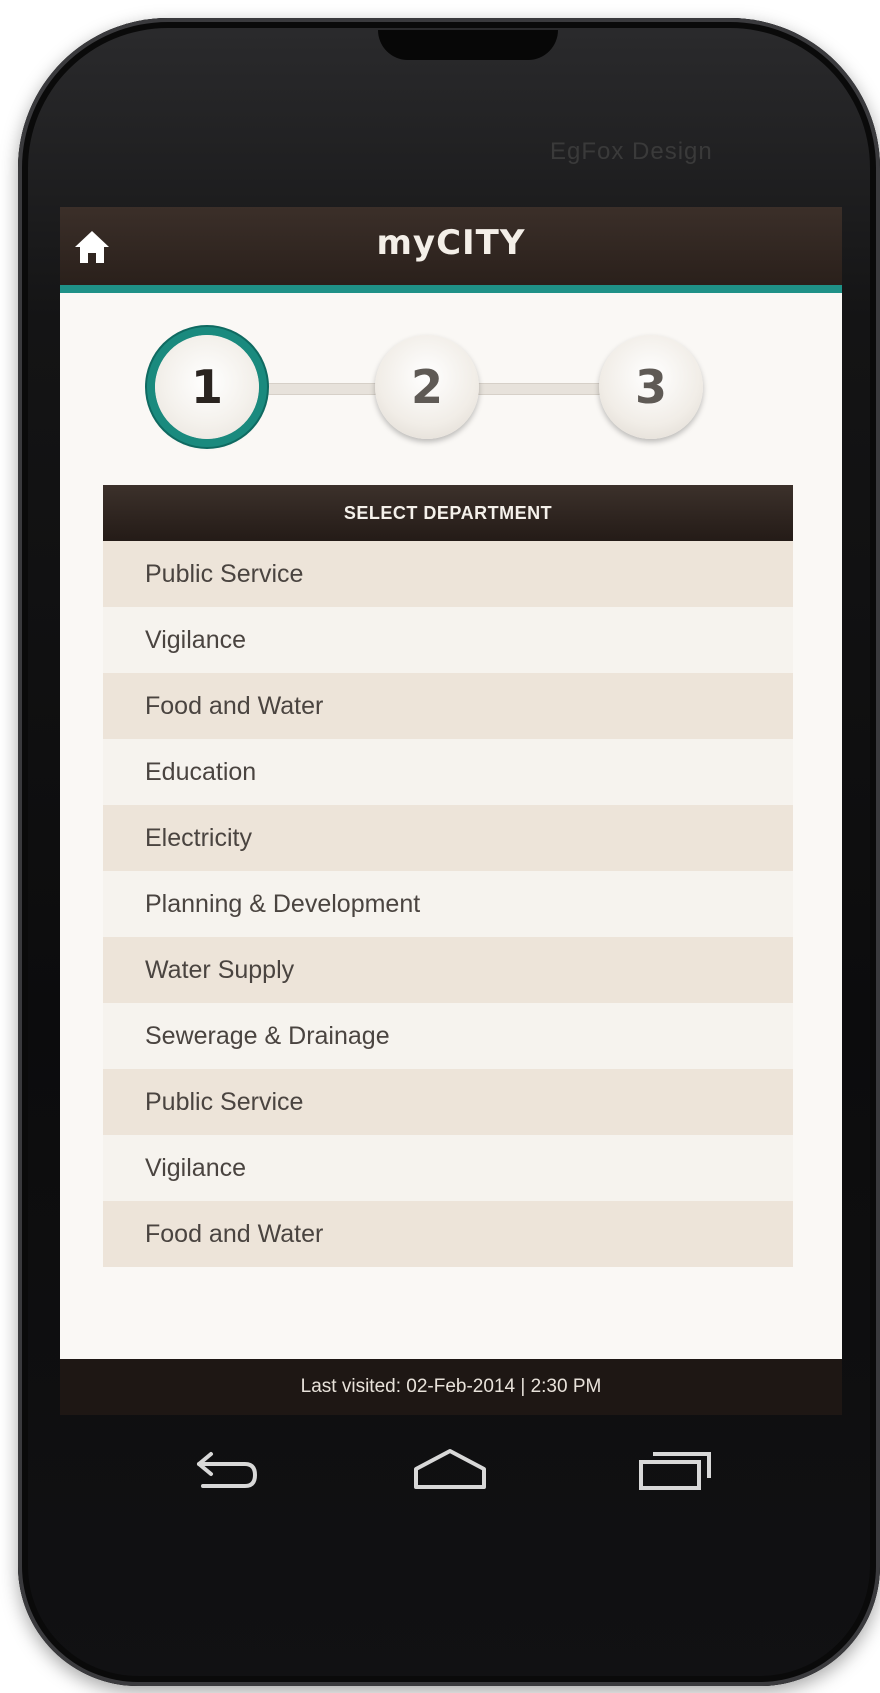  I want to click on app-bar: myCITY, so click(451, 250).